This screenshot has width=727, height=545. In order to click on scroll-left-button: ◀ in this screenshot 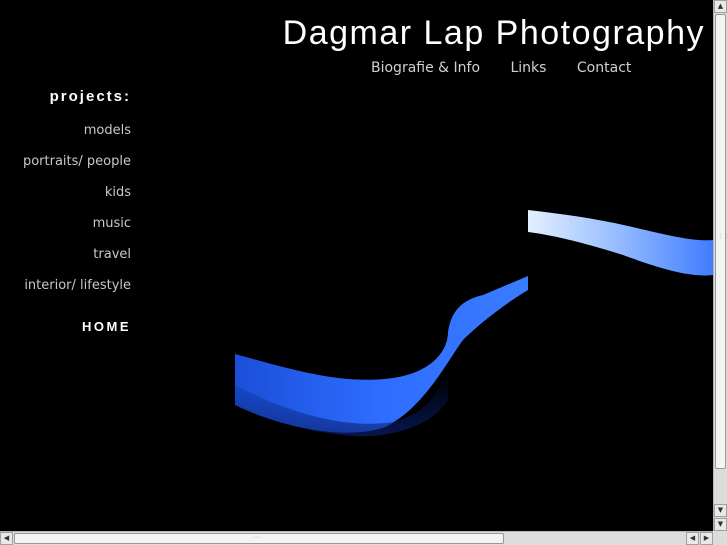, I will do `click(6, 538)`.